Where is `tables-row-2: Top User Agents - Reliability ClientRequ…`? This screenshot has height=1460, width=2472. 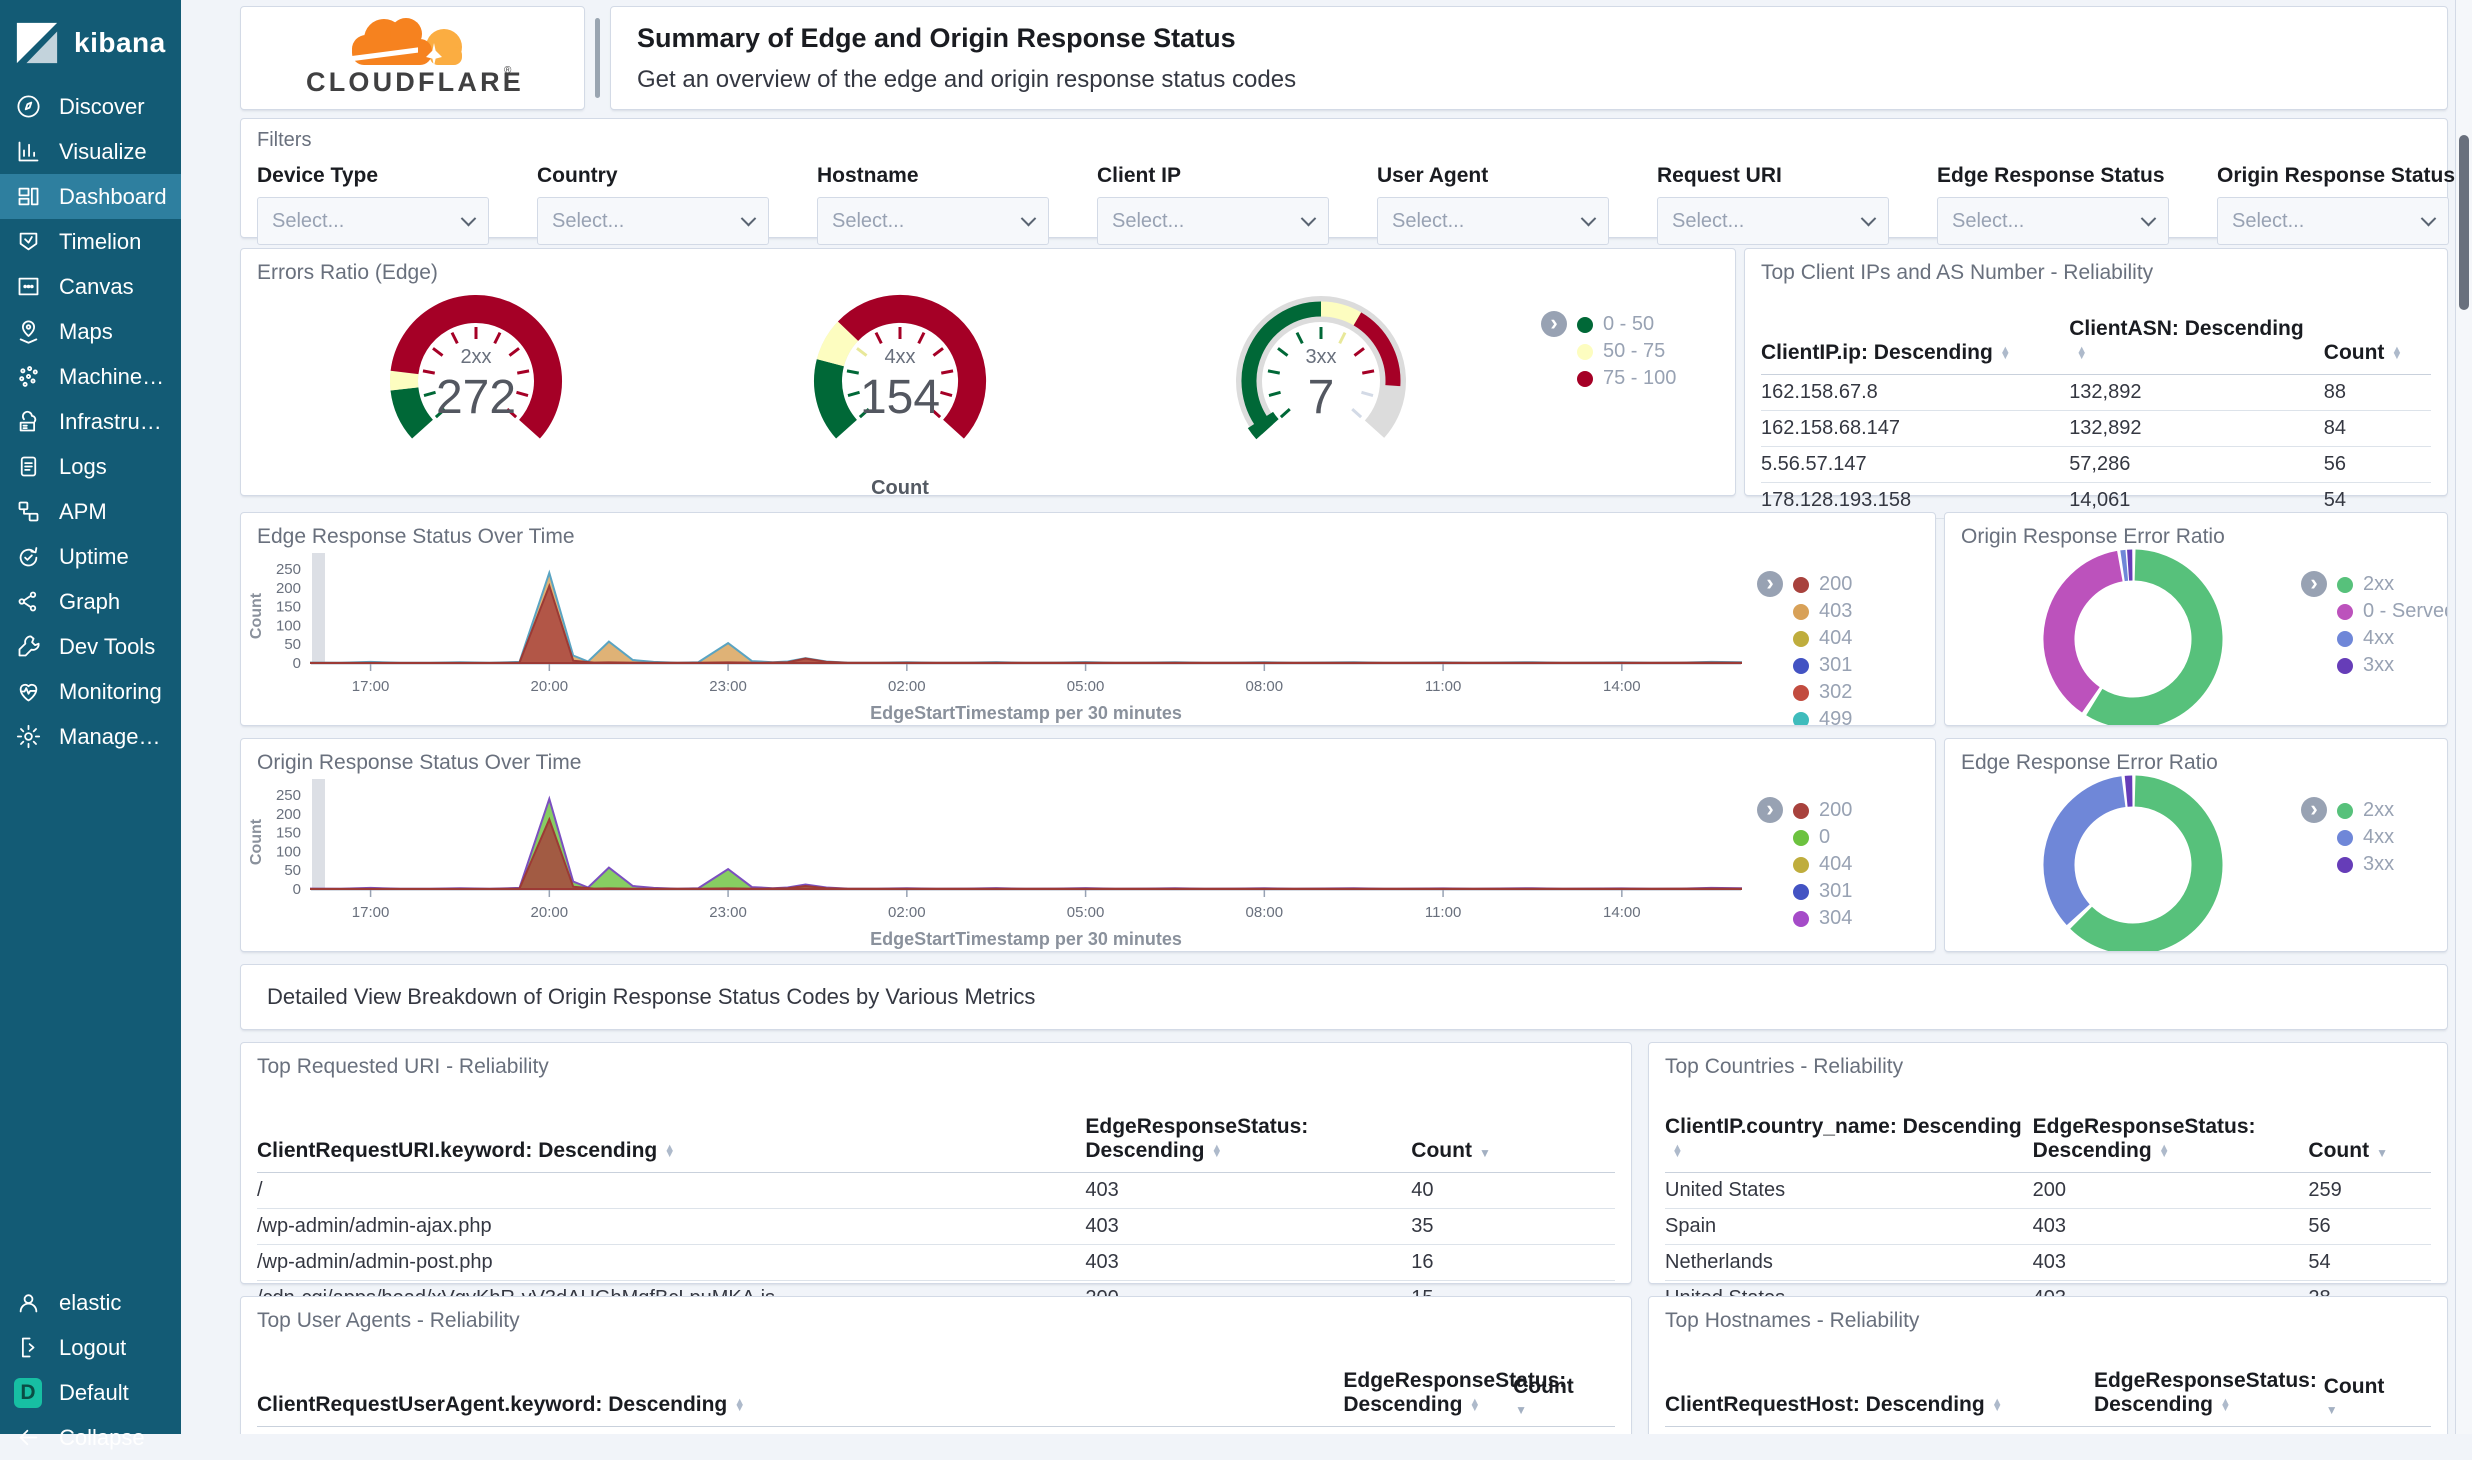 tables-row-2: Top User Agents - Reliability ClientRequ… is located at coordinates (1344, 1365).